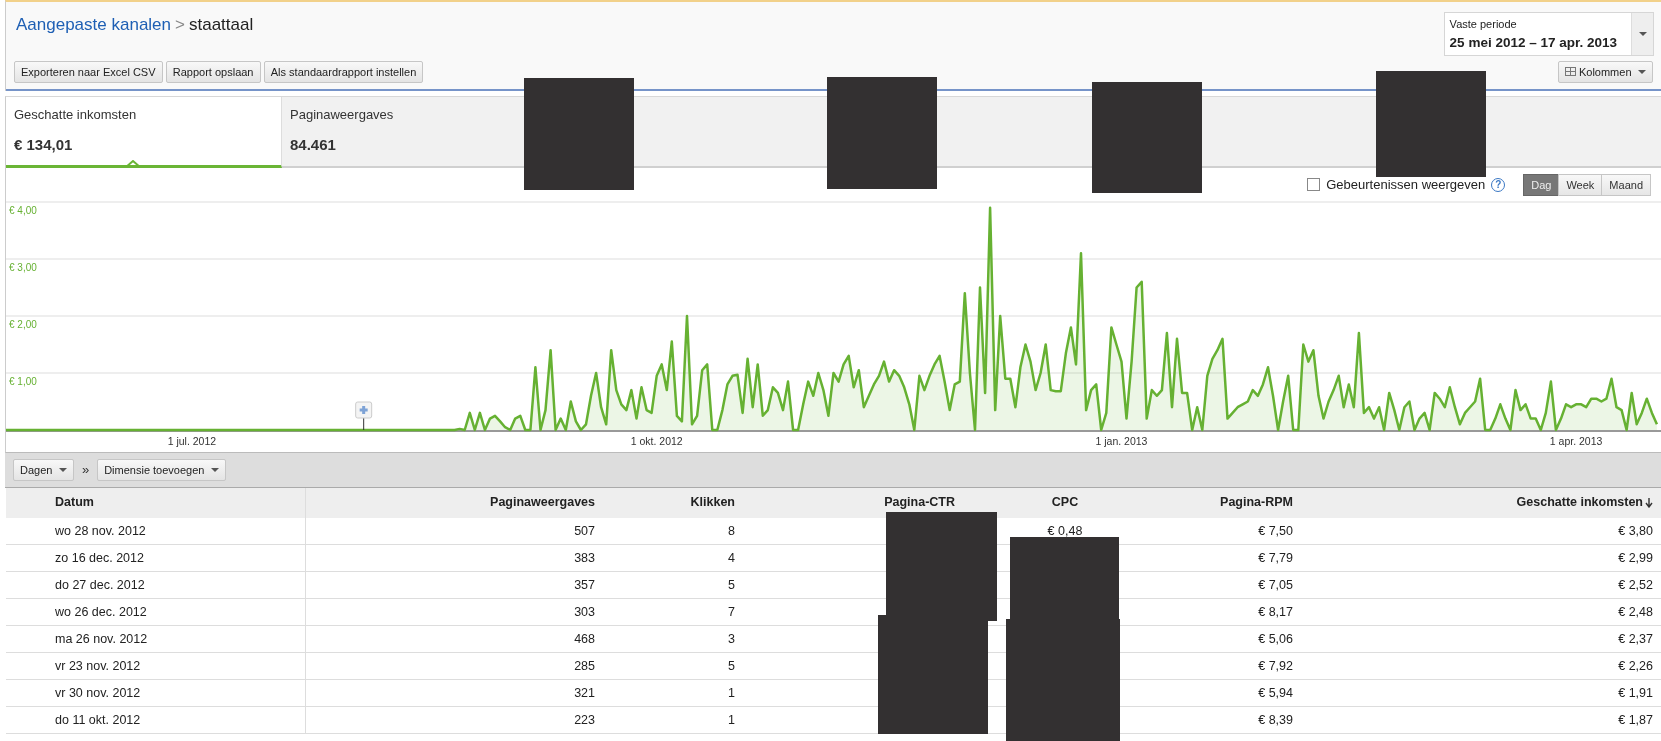  Describe the element at coordinates (1626, 184) in the screenshot. I see `granularity-button: Maand` at that location.